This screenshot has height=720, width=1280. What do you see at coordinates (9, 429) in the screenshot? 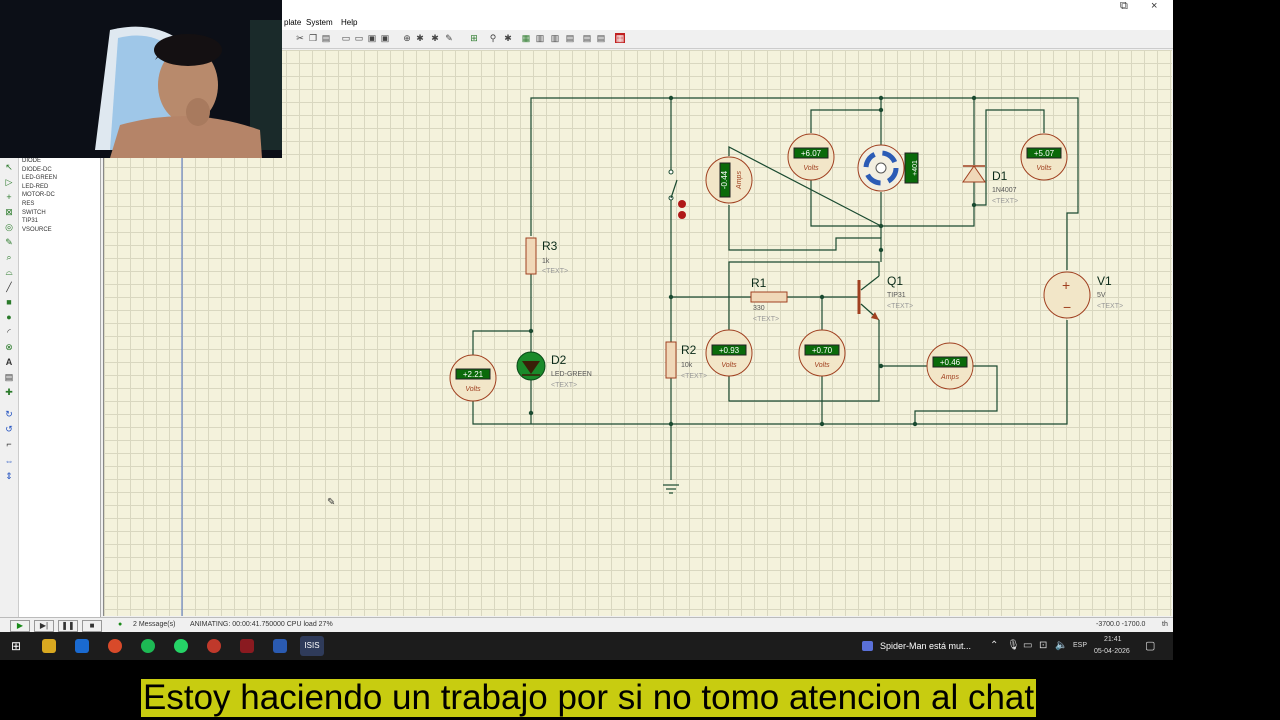
I see `rotate-ccw-icon: ↺` at bounding box center [9, 429].